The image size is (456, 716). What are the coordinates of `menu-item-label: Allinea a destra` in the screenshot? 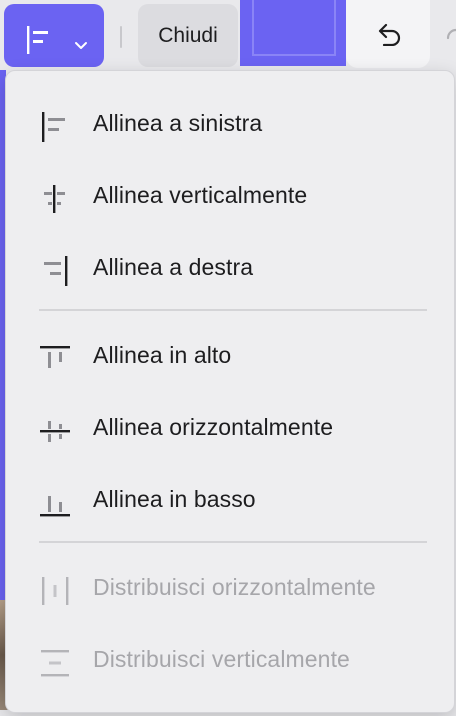 It's located at (173, 267).